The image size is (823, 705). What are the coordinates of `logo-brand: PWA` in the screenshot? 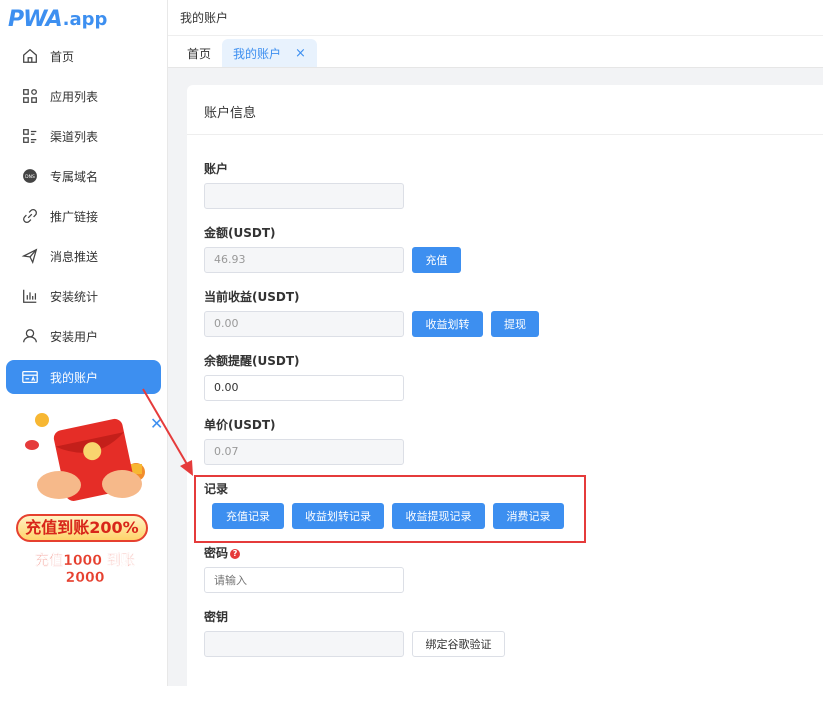 It's located at (35, 19).